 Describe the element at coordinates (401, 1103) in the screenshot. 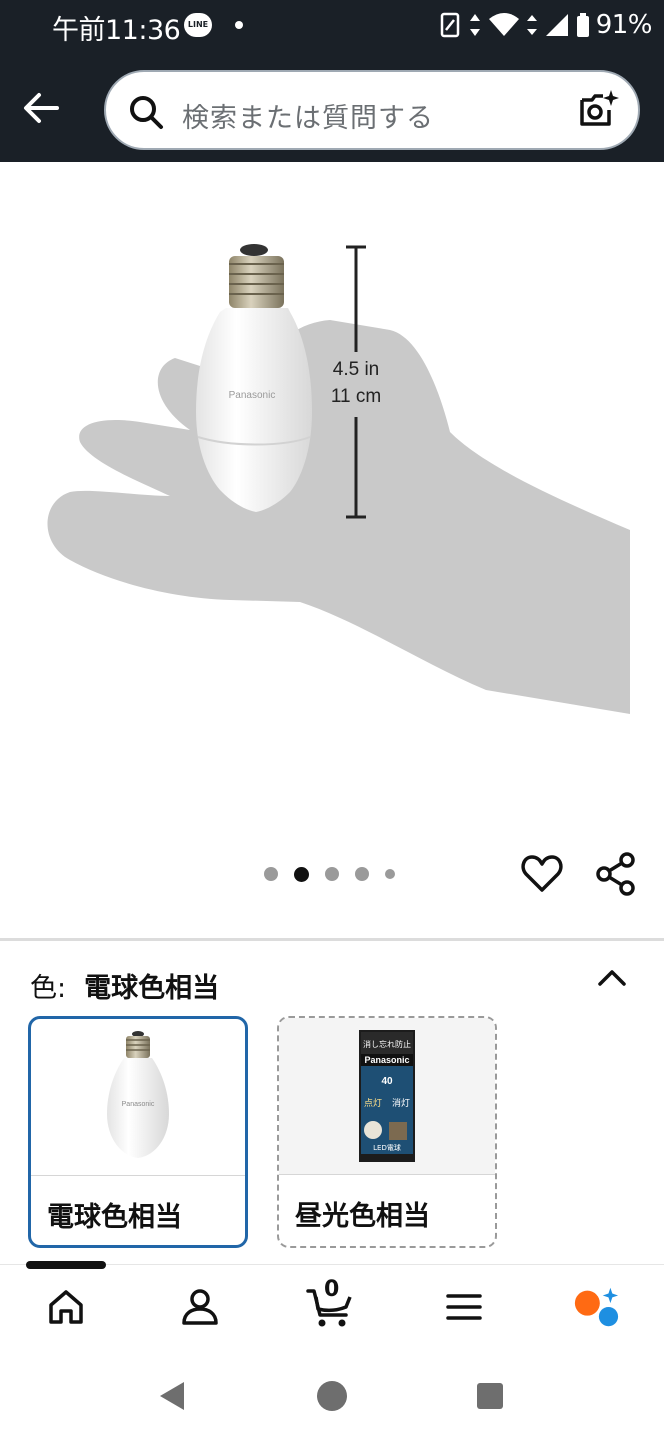

I see `package-right-word: 消灯` at that location.